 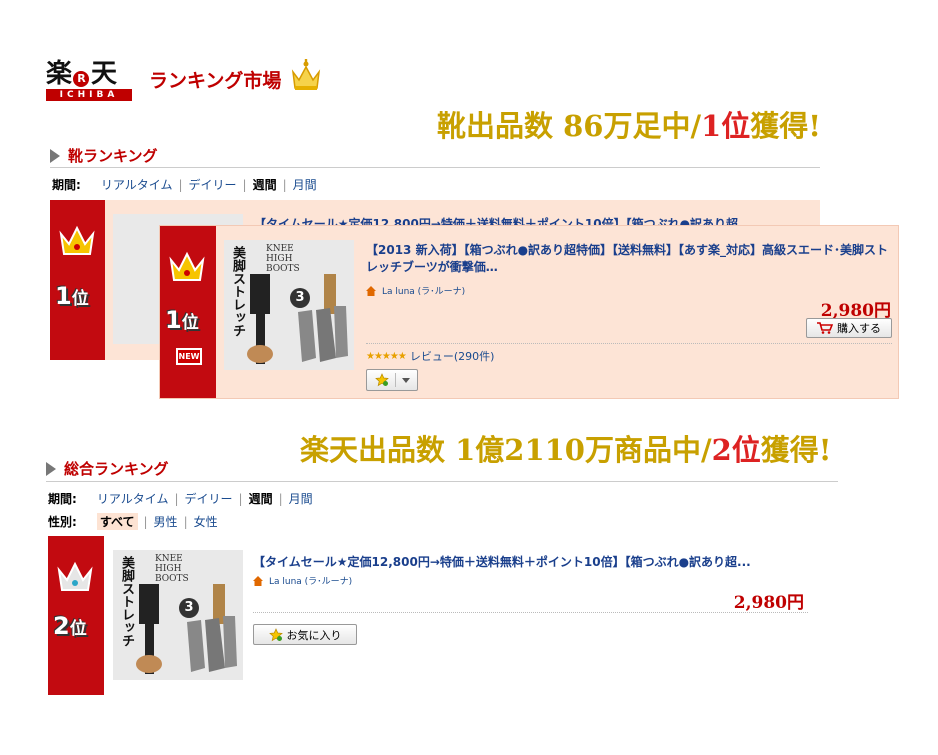 I want to click on add-favorite-button: お気に入り, so click(x=305, y=634).